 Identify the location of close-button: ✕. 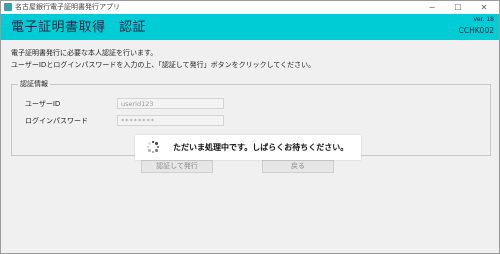
(484, 7).